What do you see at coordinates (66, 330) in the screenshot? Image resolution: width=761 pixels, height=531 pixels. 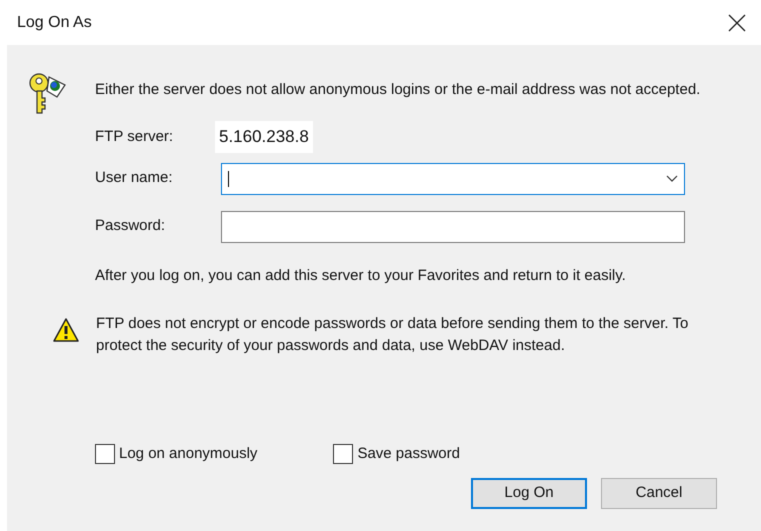 I see `warning-icon` at bounding box center [66, 330].